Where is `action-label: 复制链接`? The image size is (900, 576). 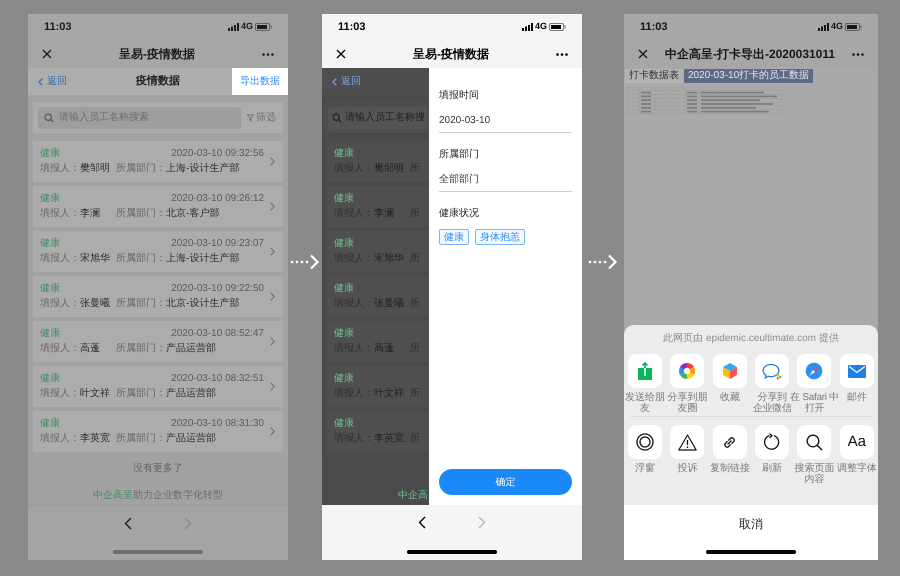
action-label: 复制链接 is located at coordinates (729, 468).